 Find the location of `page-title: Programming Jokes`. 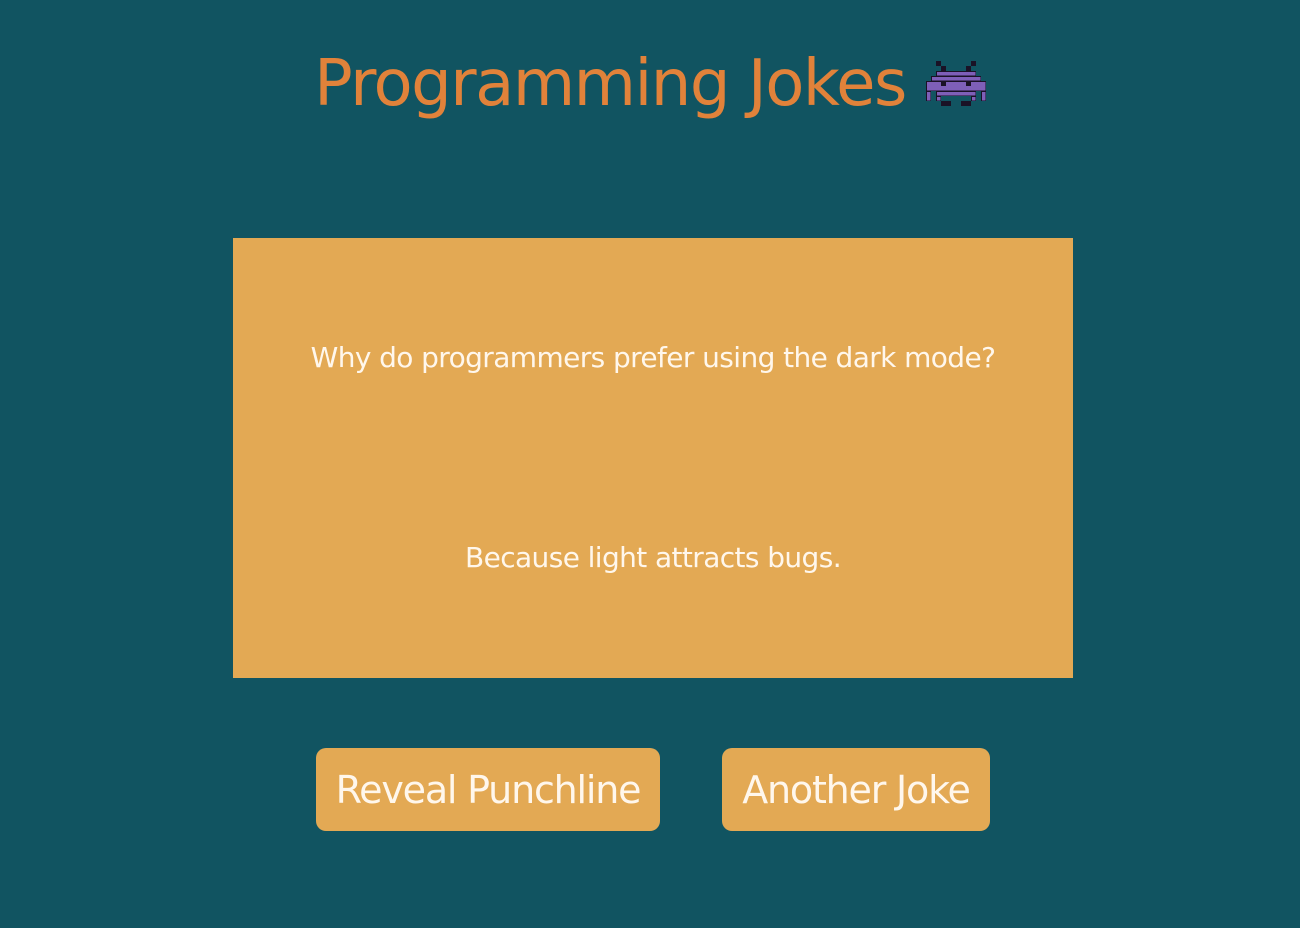

page-title: Programming Jokes is located at coordinates (610, 84).